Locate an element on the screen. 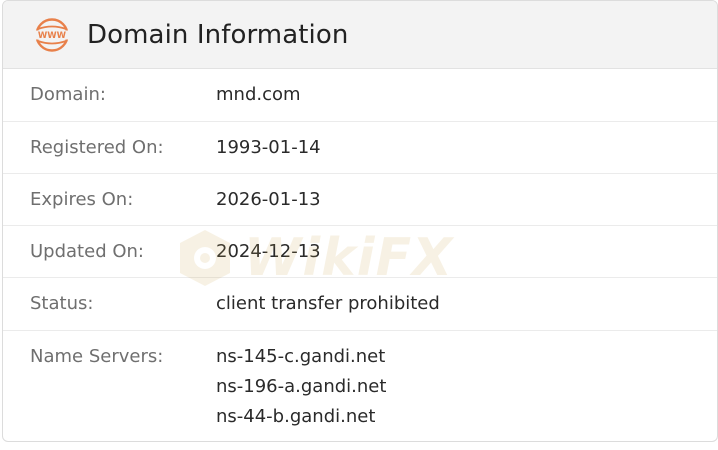  svg-text: WWW is located at coordinates (52, 36).